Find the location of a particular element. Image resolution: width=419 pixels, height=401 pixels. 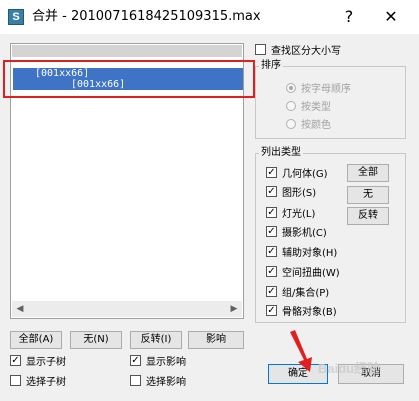

select-influence-checkbox: 选择影响 is located at coordinates (158, 380).